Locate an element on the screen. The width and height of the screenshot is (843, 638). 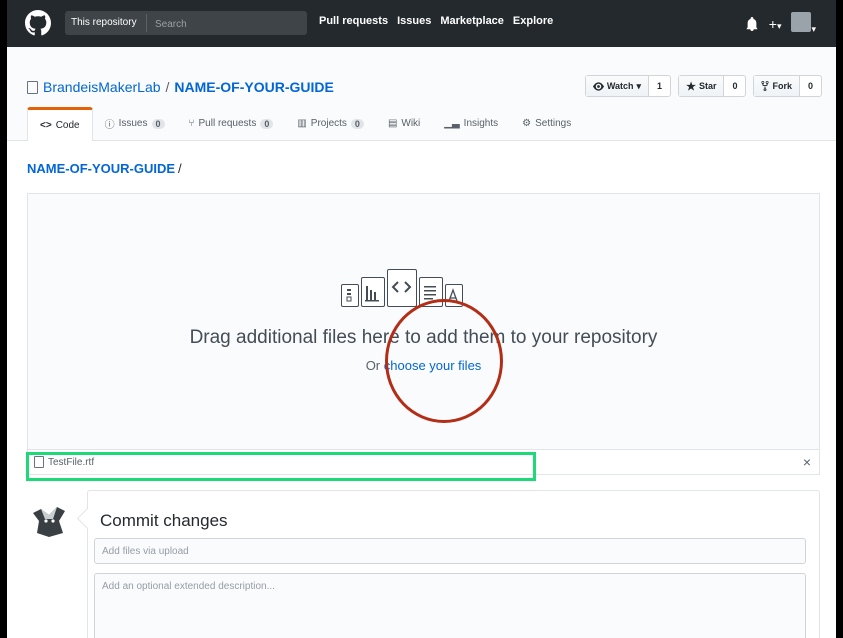
breadcrumb-repo-link: NAME-OF-YOUR-GUIDE is located at coordinates (101, 168).